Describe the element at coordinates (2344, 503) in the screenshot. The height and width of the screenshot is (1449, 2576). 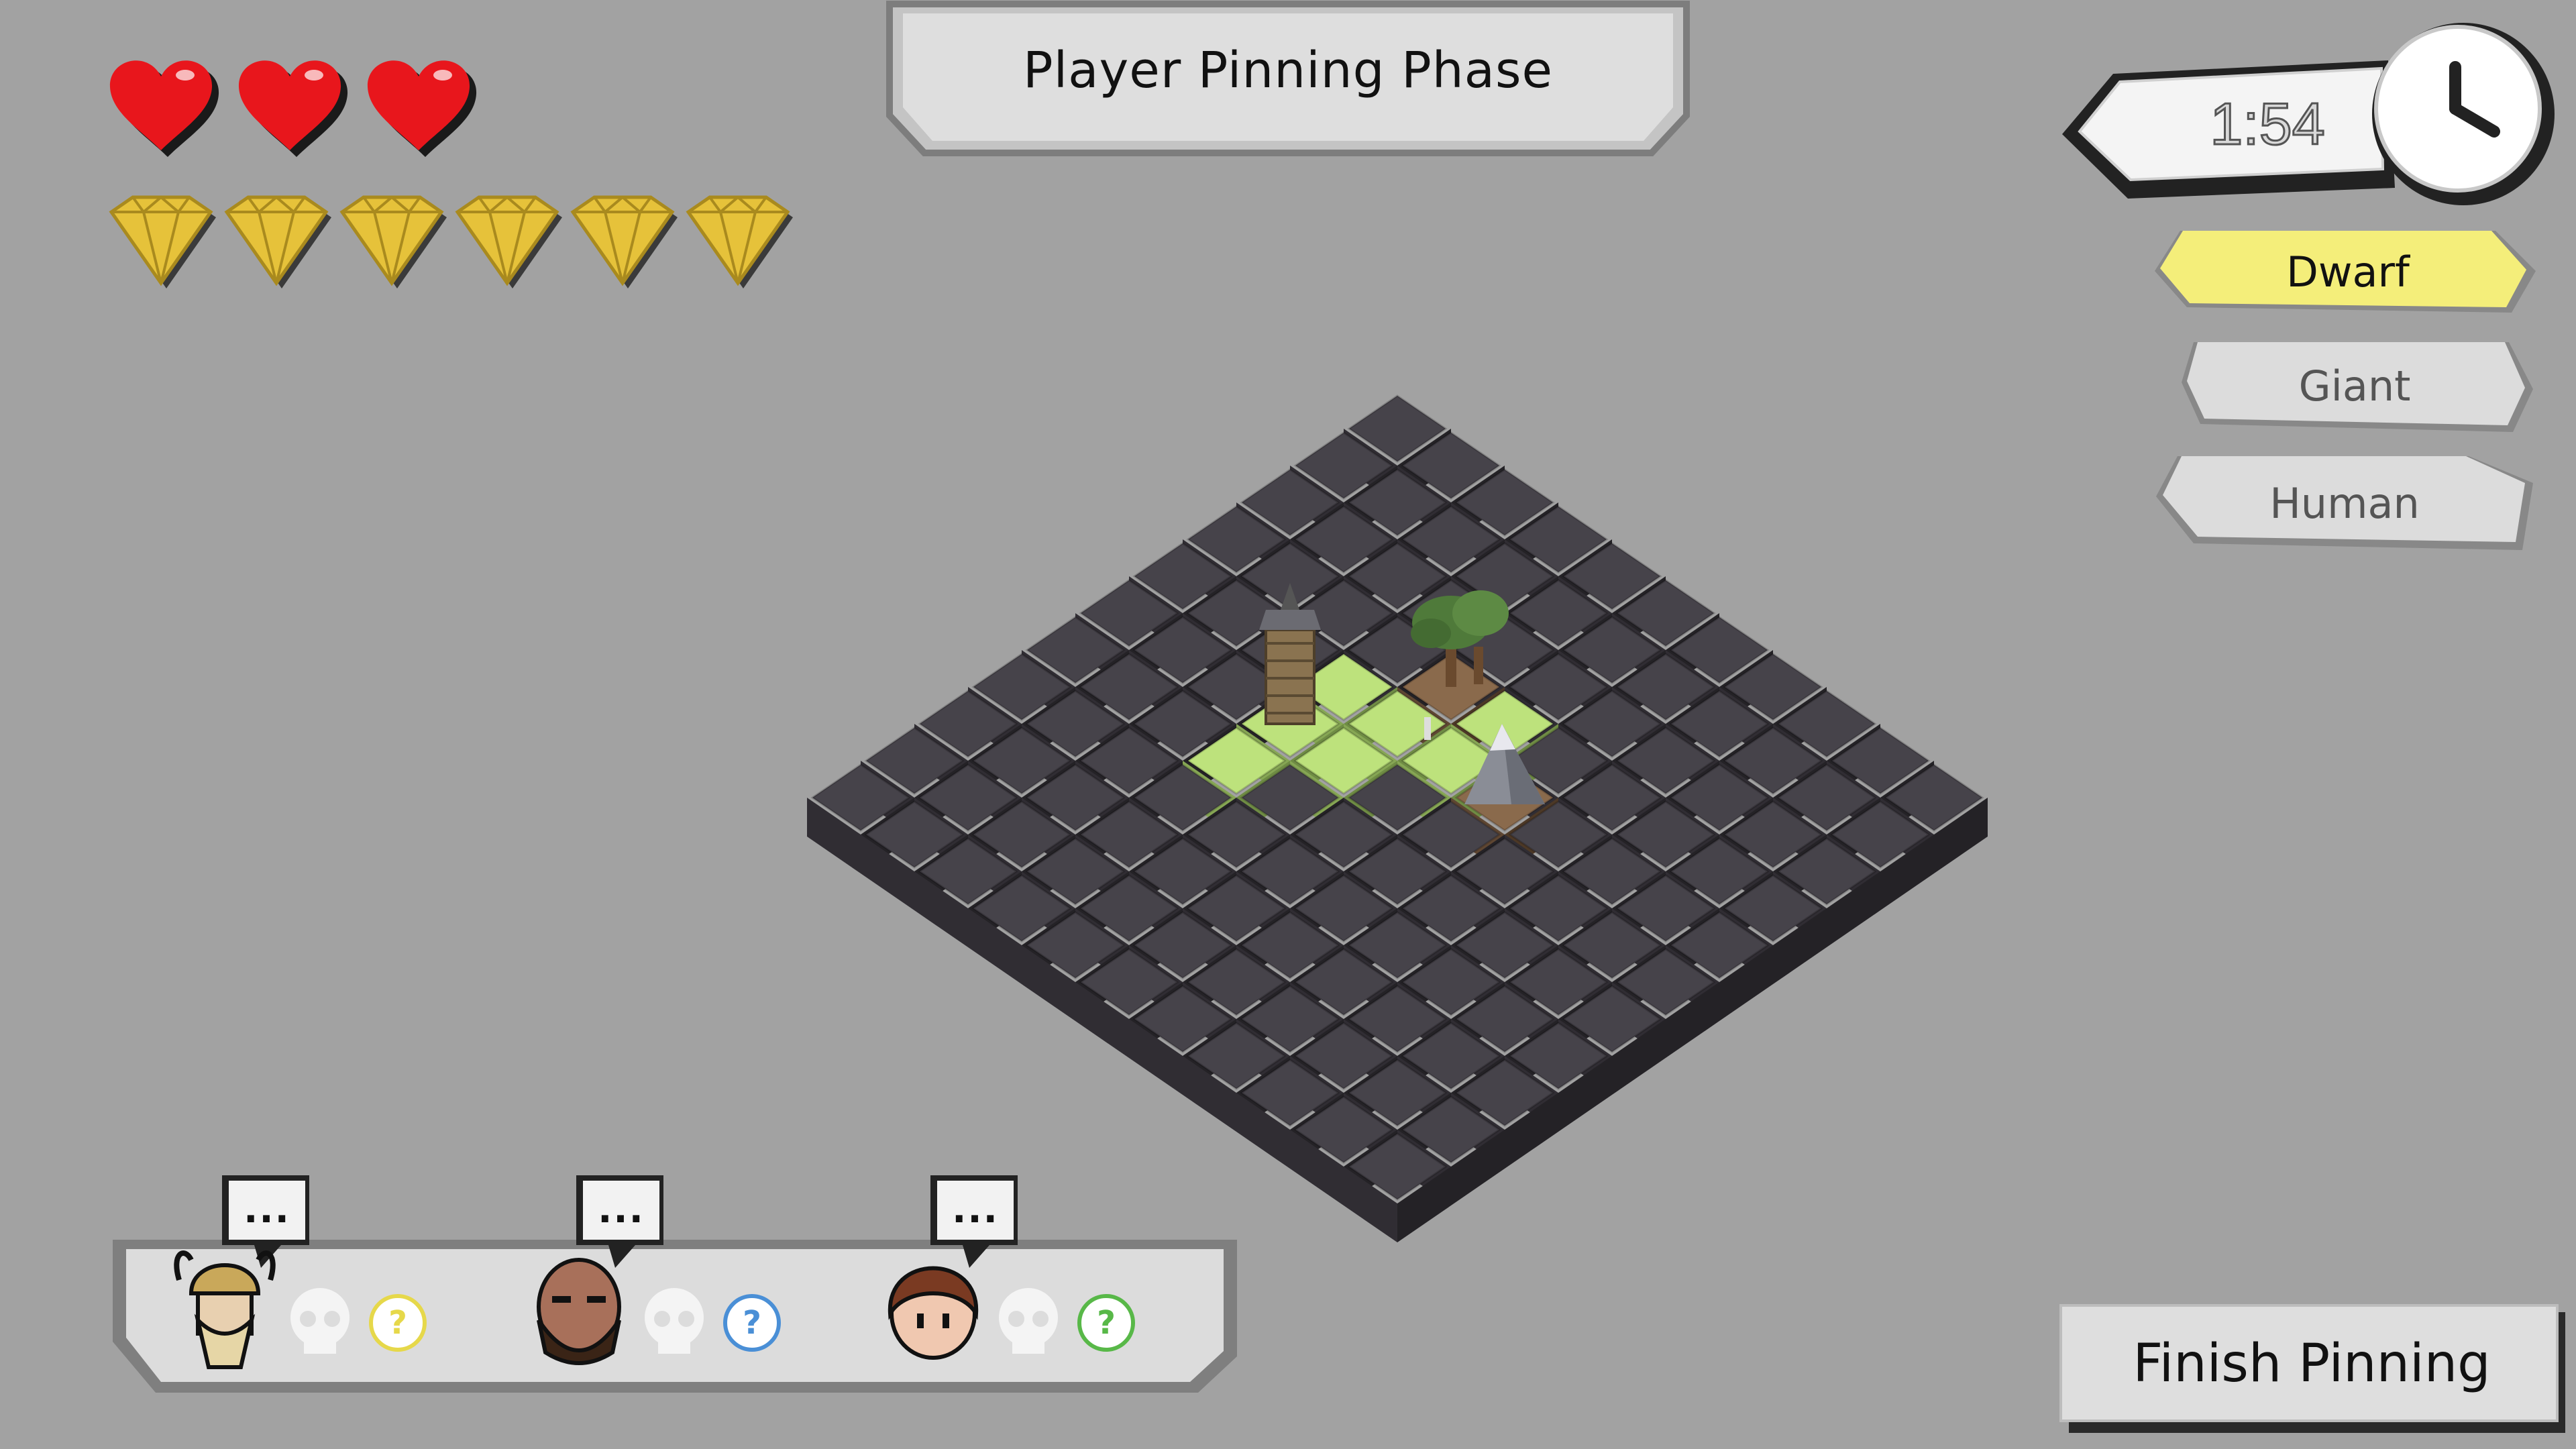
I see `race-button-human: Human` at that location.